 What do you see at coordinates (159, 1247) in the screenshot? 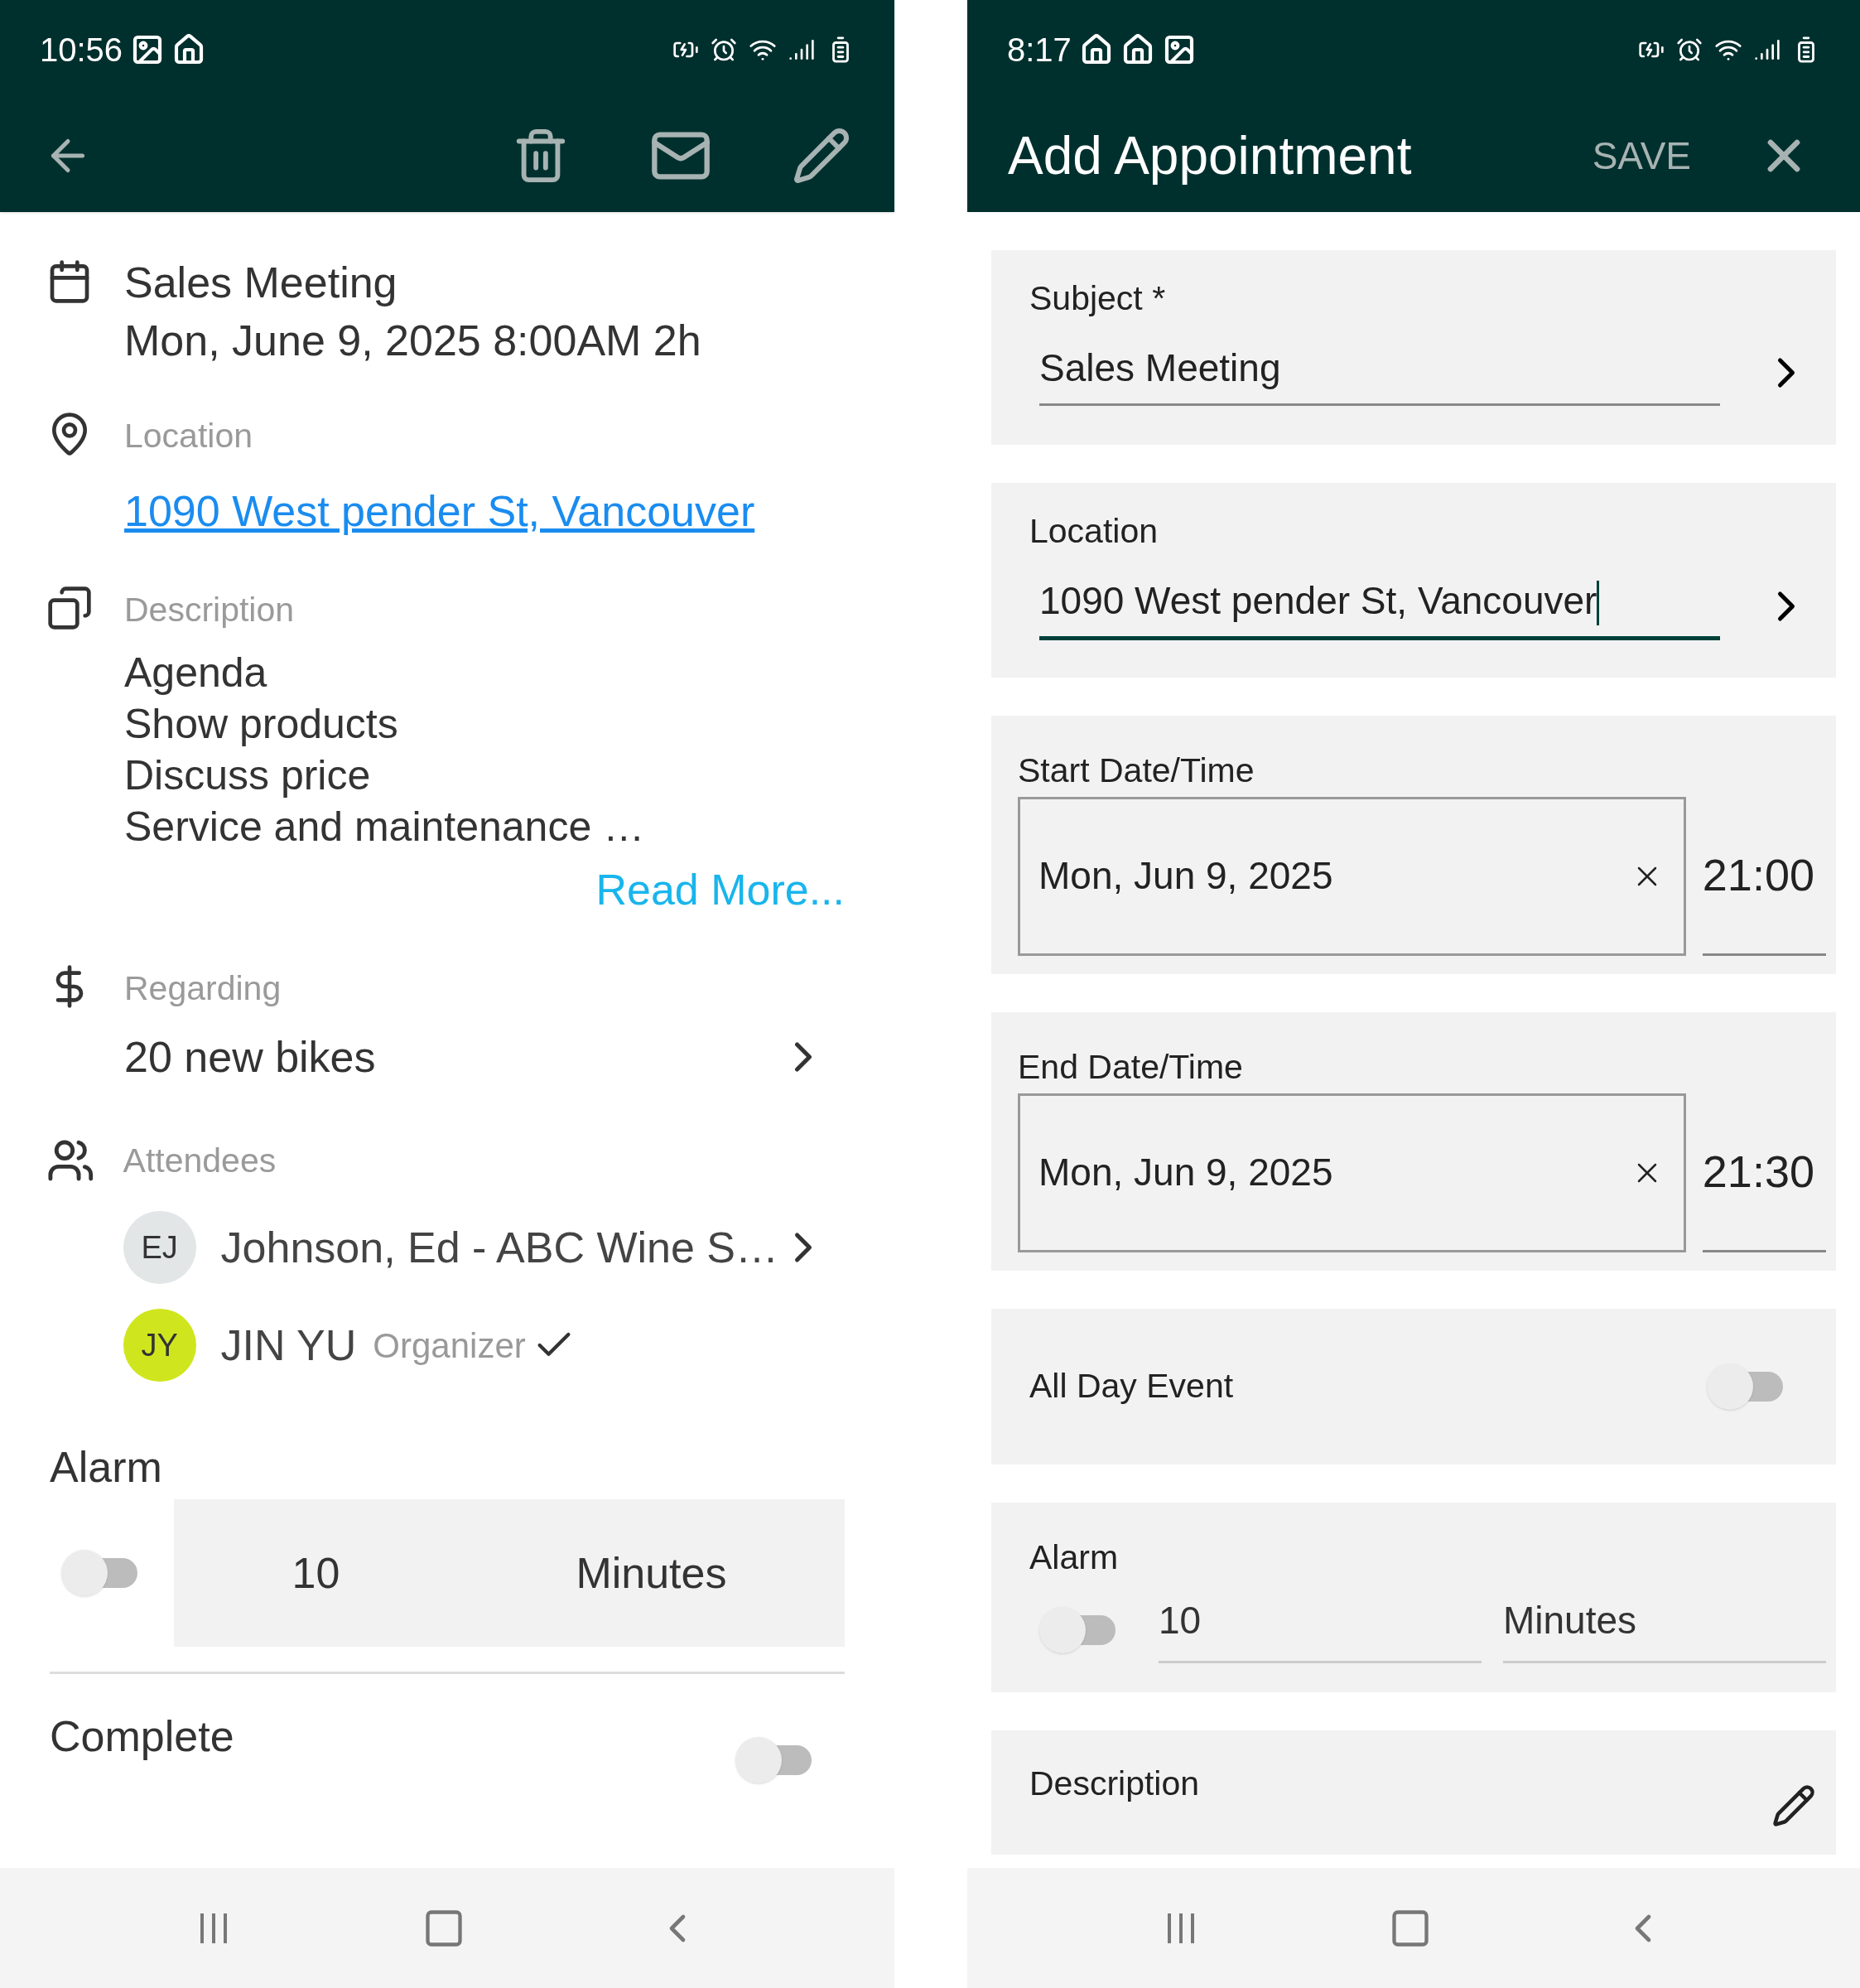
I see `avatar: EJ` at bounding box center [159, 1247].